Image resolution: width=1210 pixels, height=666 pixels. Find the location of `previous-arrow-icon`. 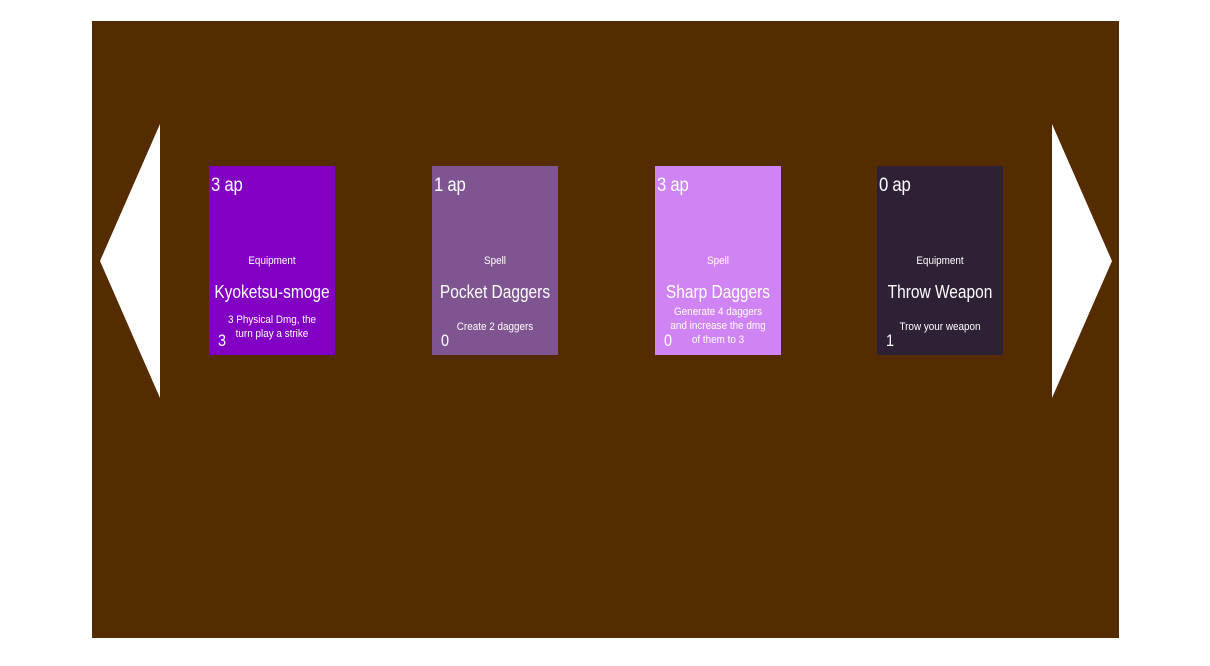

previous-arrow-icon is located at coordinates (130, 261).